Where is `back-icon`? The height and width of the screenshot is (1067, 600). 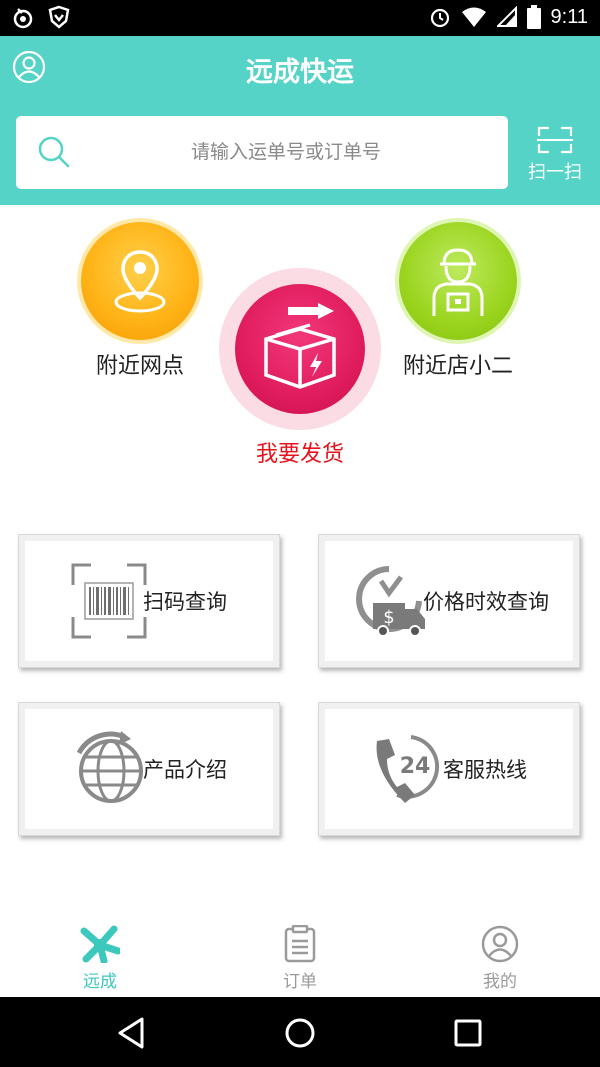 back-icon is located at coordinates (132, 1033).